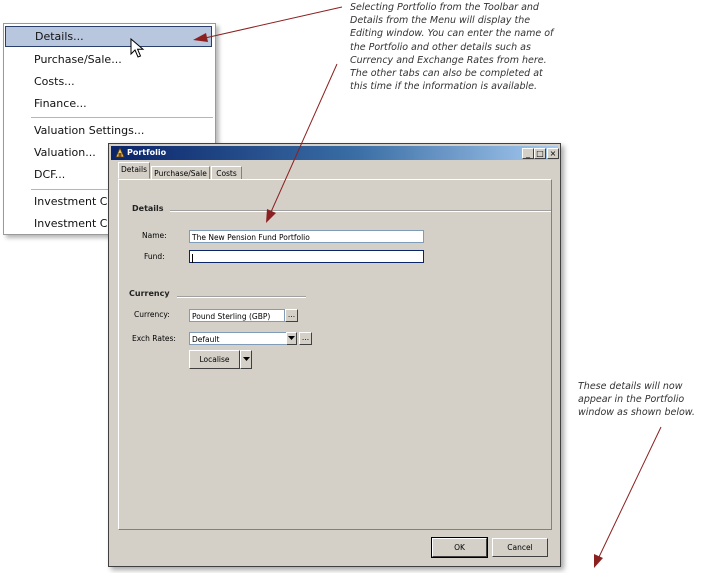  Describe the element at coordinates (134, 170) in the screenshot. I see `tab-details: Details` at that location.